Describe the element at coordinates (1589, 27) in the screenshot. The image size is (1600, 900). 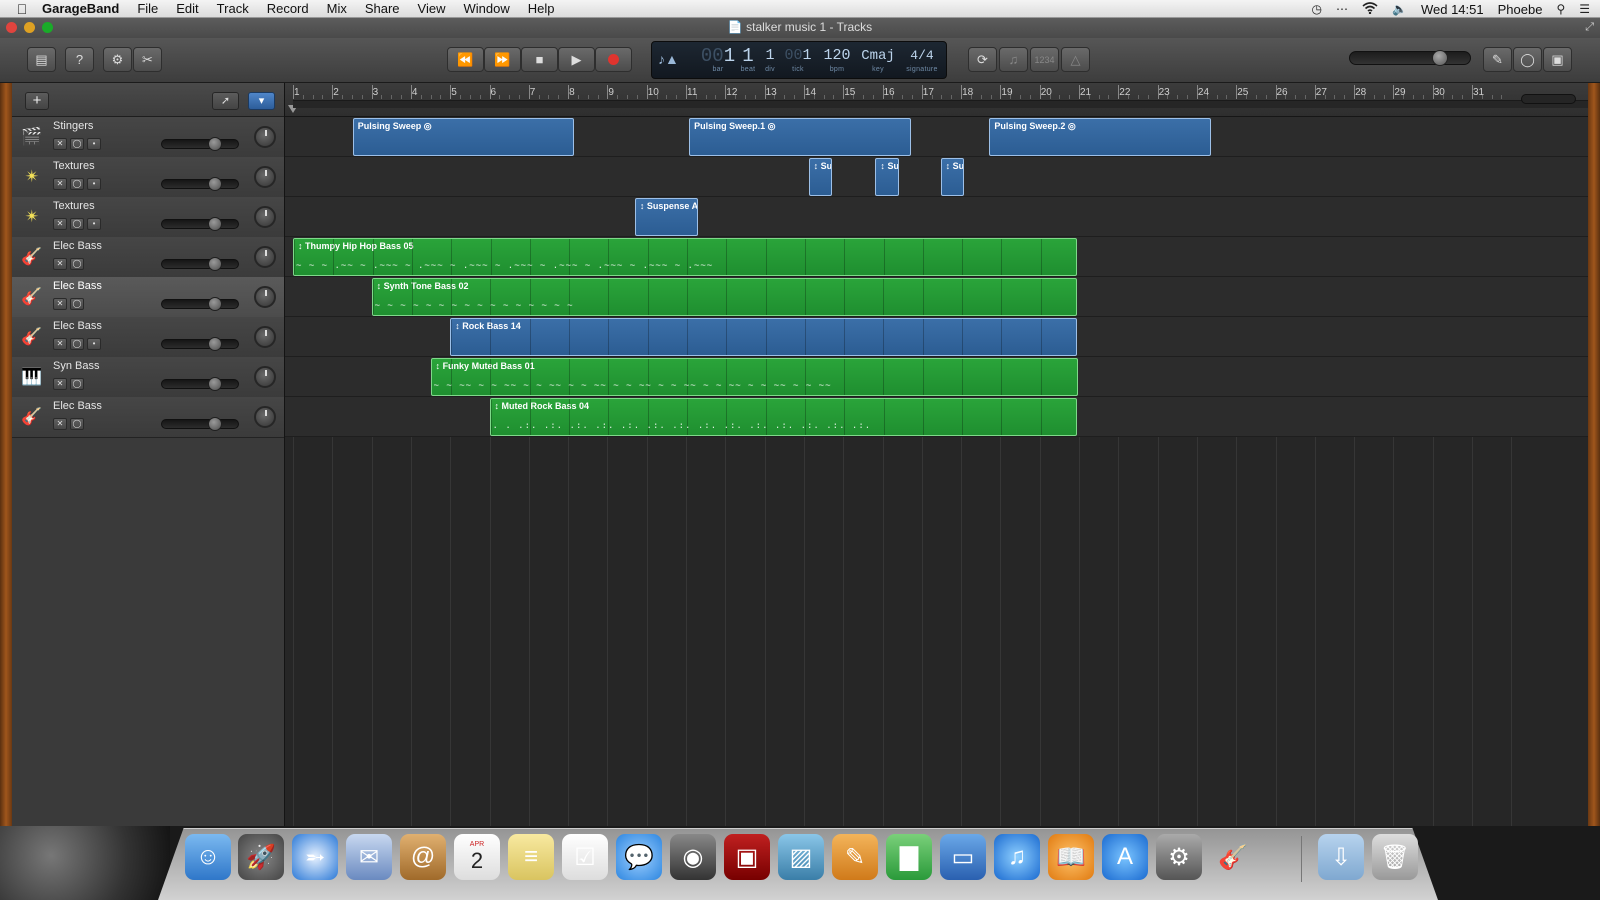
I see `fullscreen-icon: ⤢` at that location.